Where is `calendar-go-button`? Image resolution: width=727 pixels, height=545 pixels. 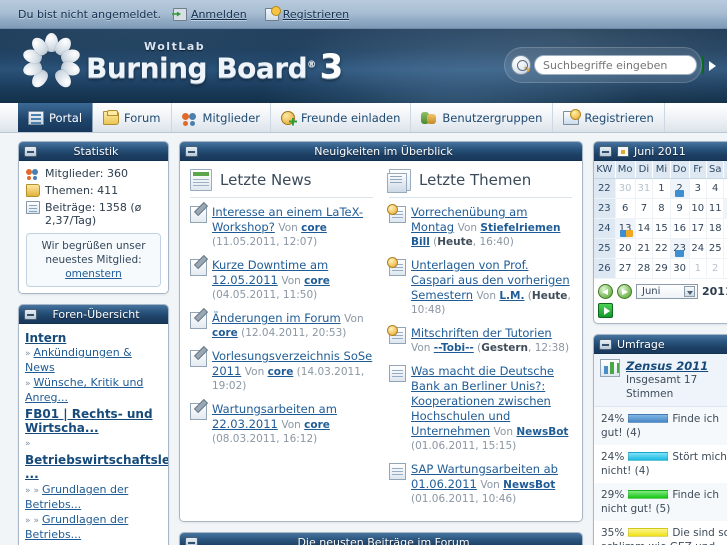
calendar-go-button is located at coordinates (605, 310).